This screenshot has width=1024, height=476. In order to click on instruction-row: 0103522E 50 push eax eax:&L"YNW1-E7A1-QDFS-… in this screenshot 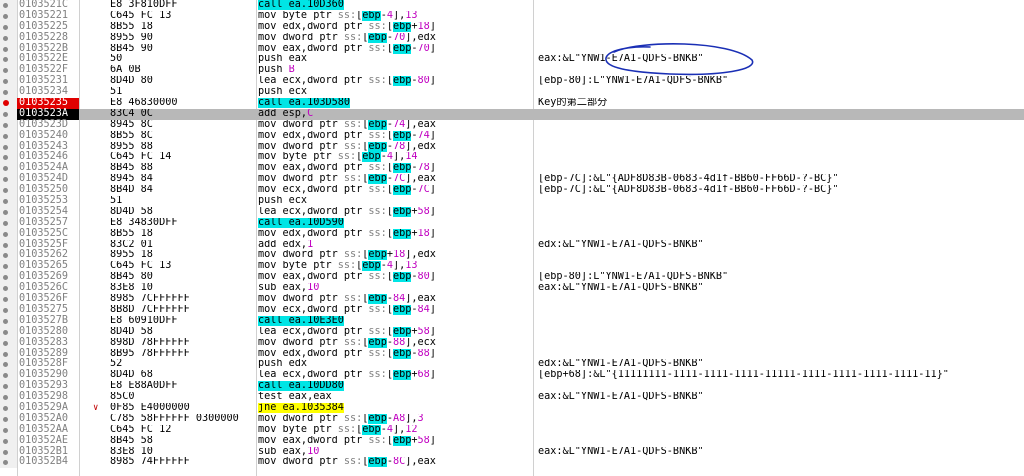, I will do `click(512, 60)`.